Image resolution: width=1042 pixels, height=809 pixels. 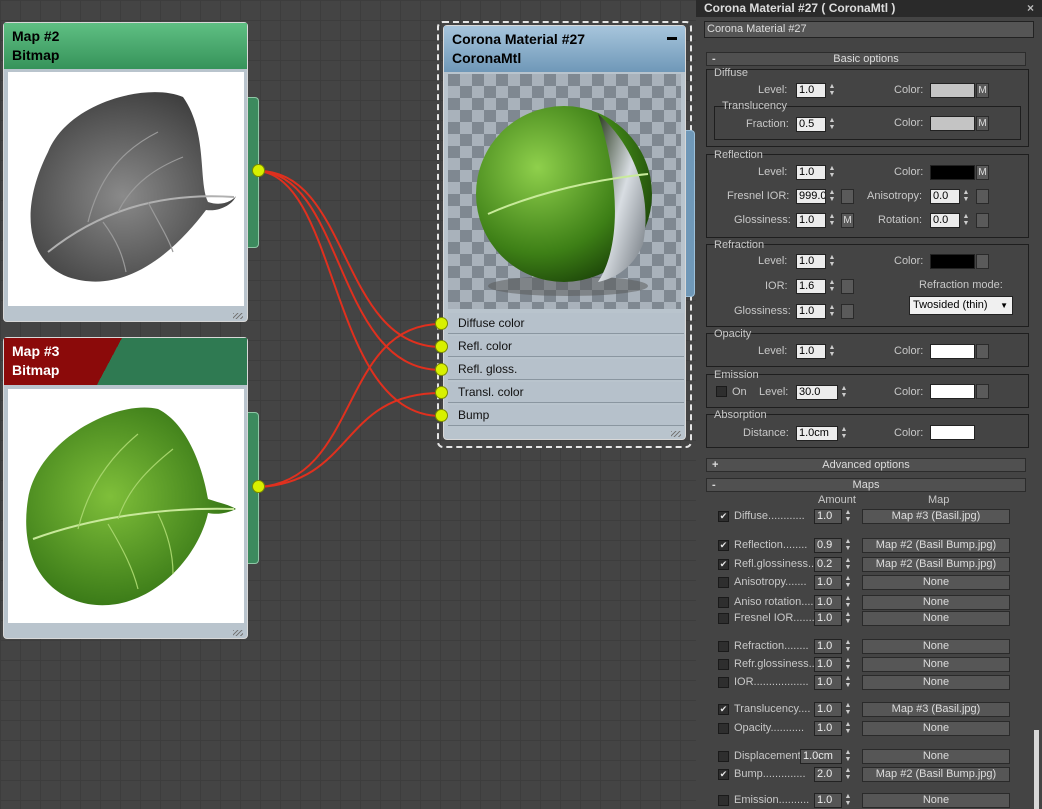 What do you see at coordinates (982, 391) in the screenshot?
I see `emission-map-button` at bounding box center [982, 391].